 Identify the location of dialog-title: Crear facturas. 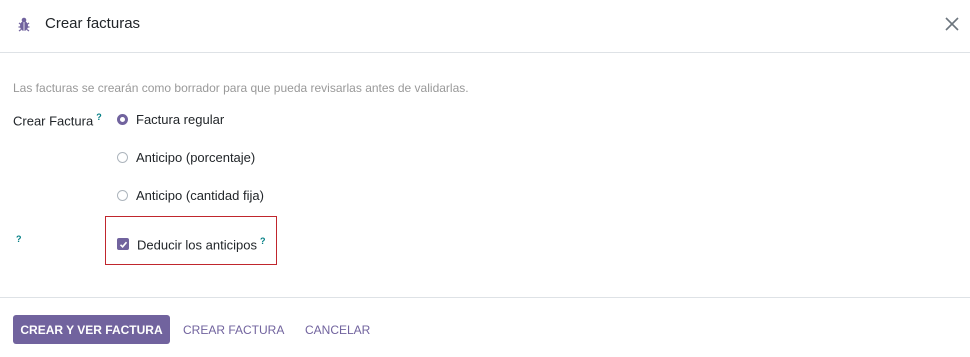
(93, 23).